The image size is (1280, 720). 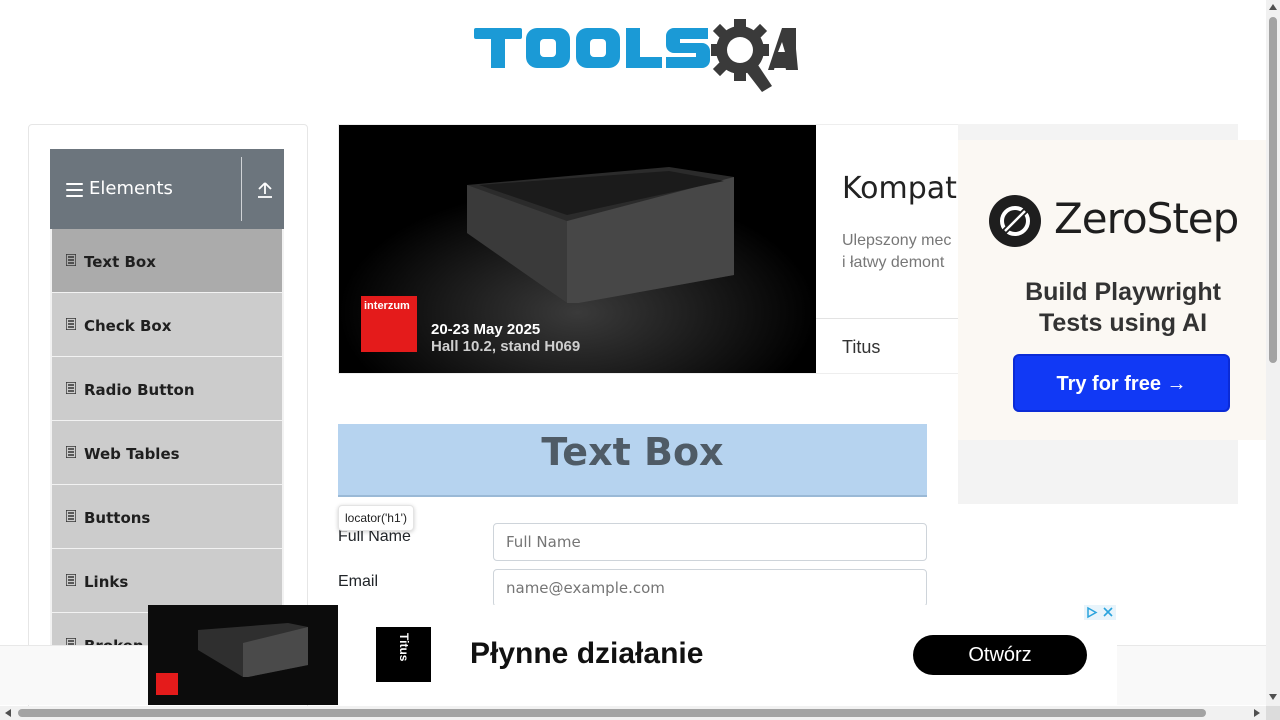 What do you see at coordinates (1273, 7) in the screenshot?
I see `scroll-up-icon` at bounding box center [1273, 7].